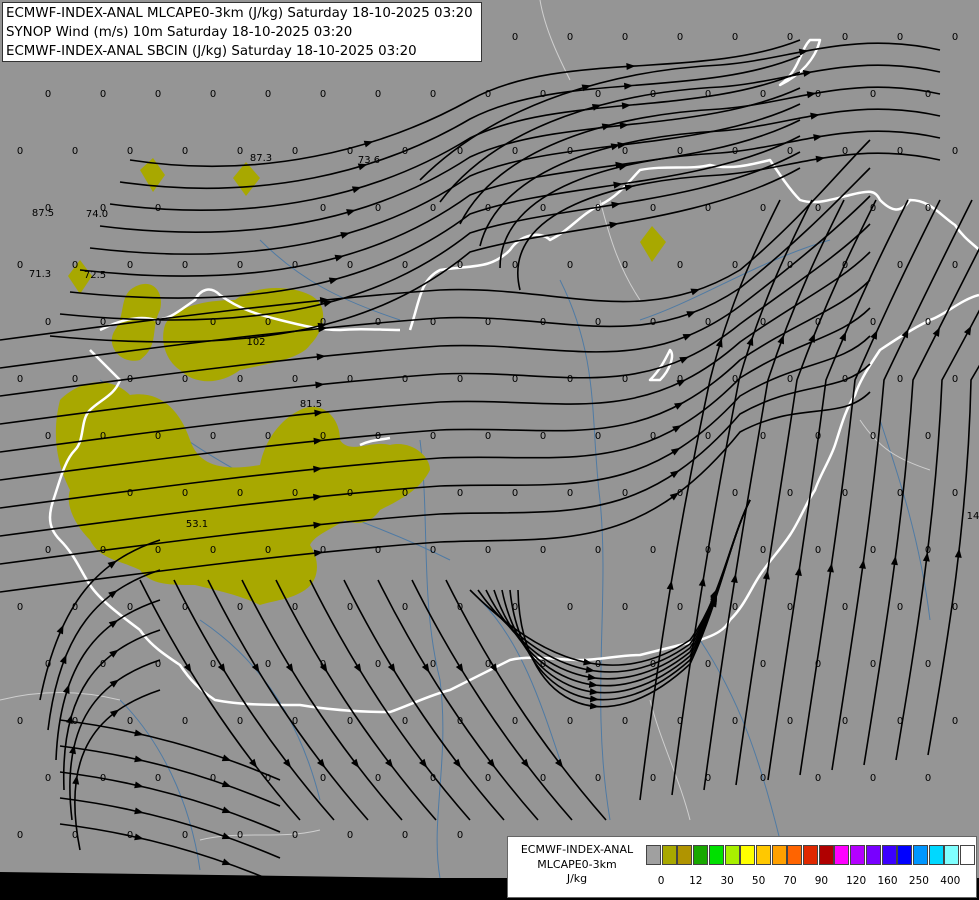 The image size is (979, 900). What do you see at coordinates (973, 516) in the screenshot?
I see `cape-label: 14` at bounding box center [973, 516].